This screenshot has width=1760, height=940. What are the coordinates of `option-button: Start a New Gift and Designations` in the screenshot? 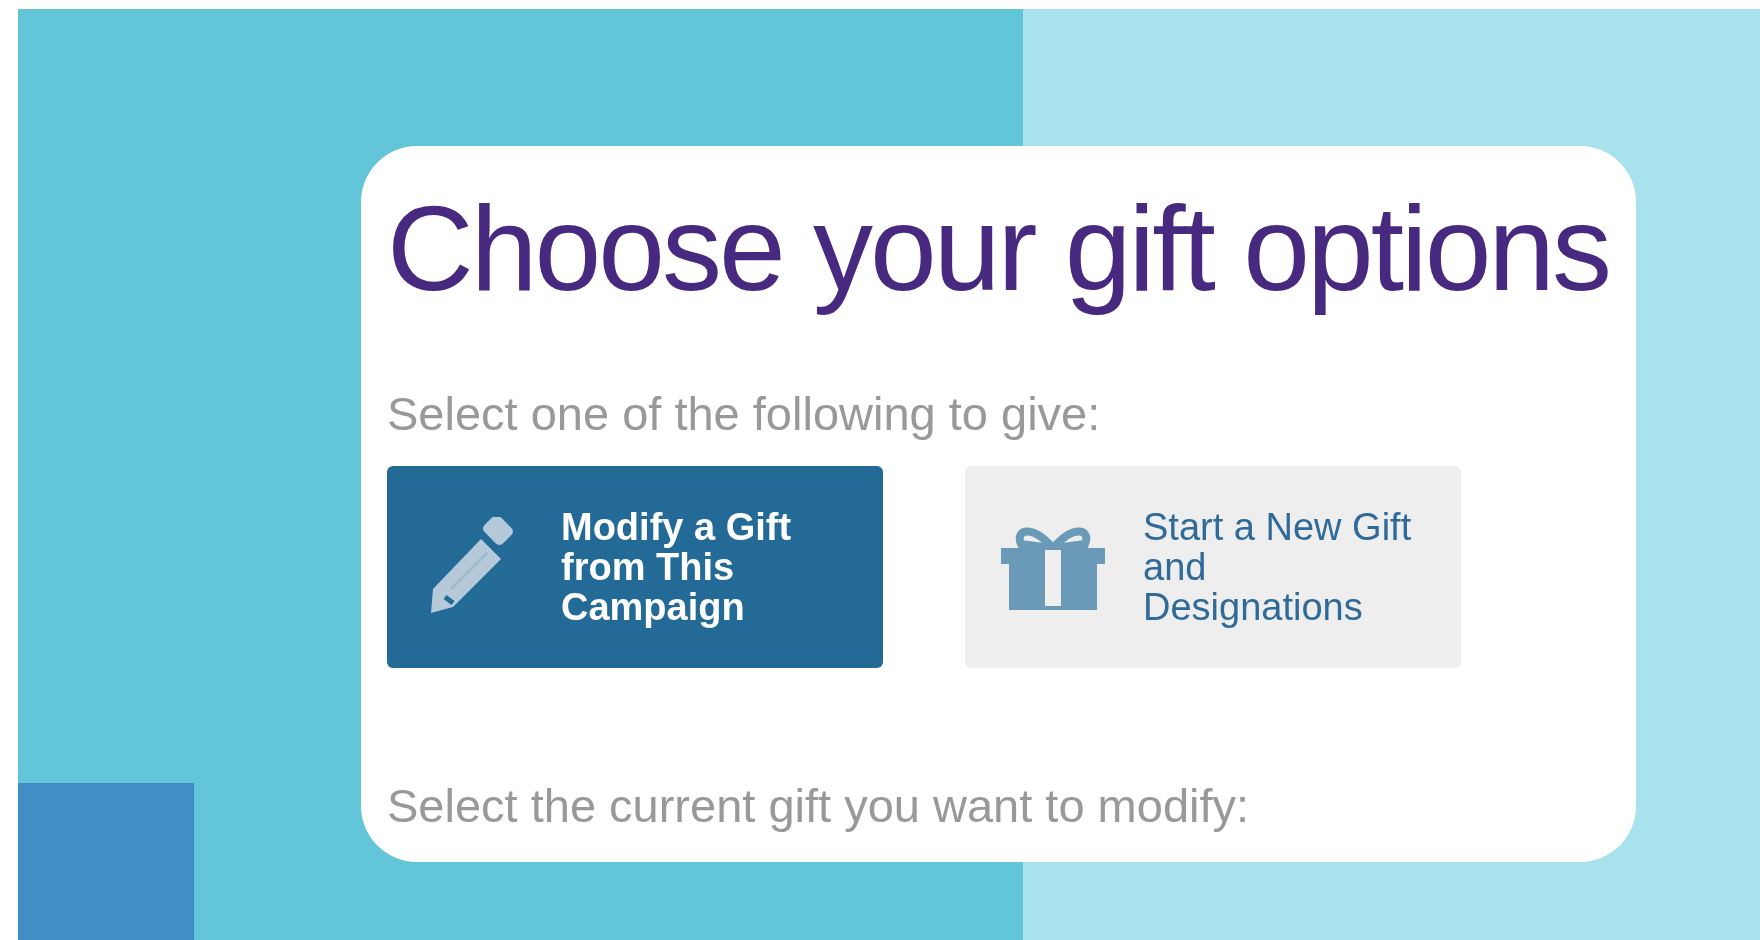 It's located at (1213, 567).